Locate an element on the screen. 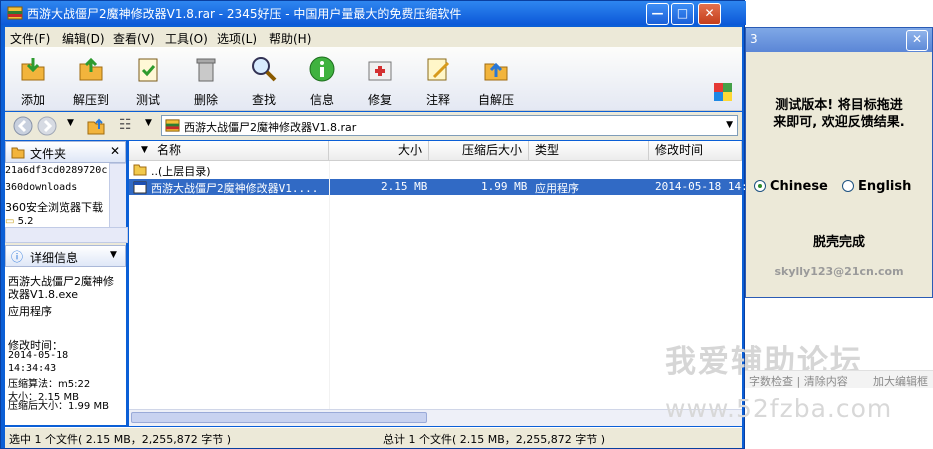  close-pane-icon: ✕ is located at coordinates (115, 151).